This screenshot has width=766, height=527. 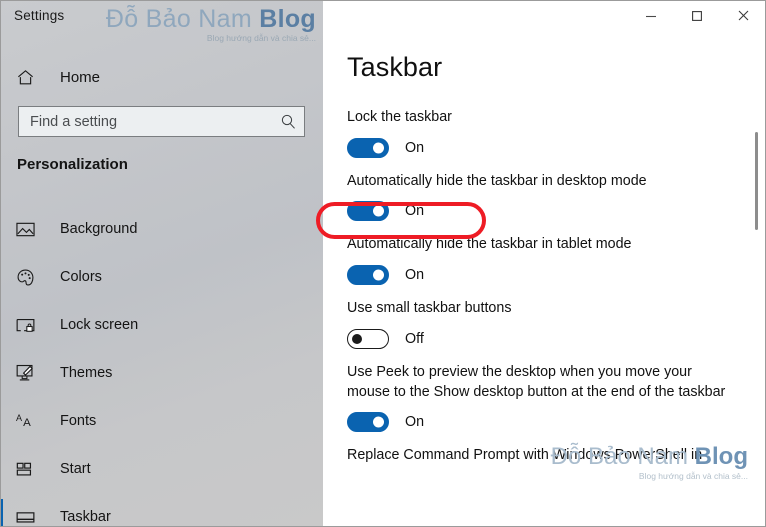 I want to click on sidebar-item-label: Start, so click(x=75, y=469).